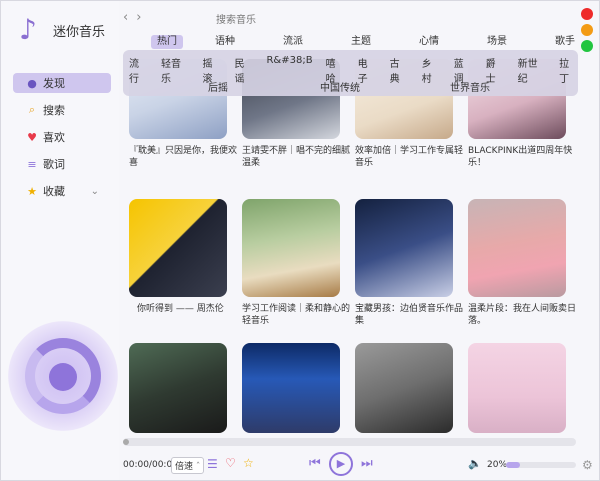  Describe the element at coordinates (297, 315) in the screenshot. I see `playlist-caption: 学习工作阅读｜柔和静心的轻音乐` at that location.